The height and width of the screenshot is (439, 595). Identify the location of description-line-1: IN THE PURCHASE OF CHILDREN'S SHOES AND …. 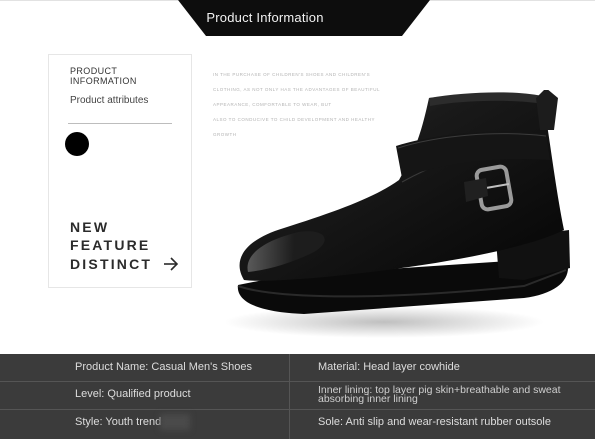
(292, 74).